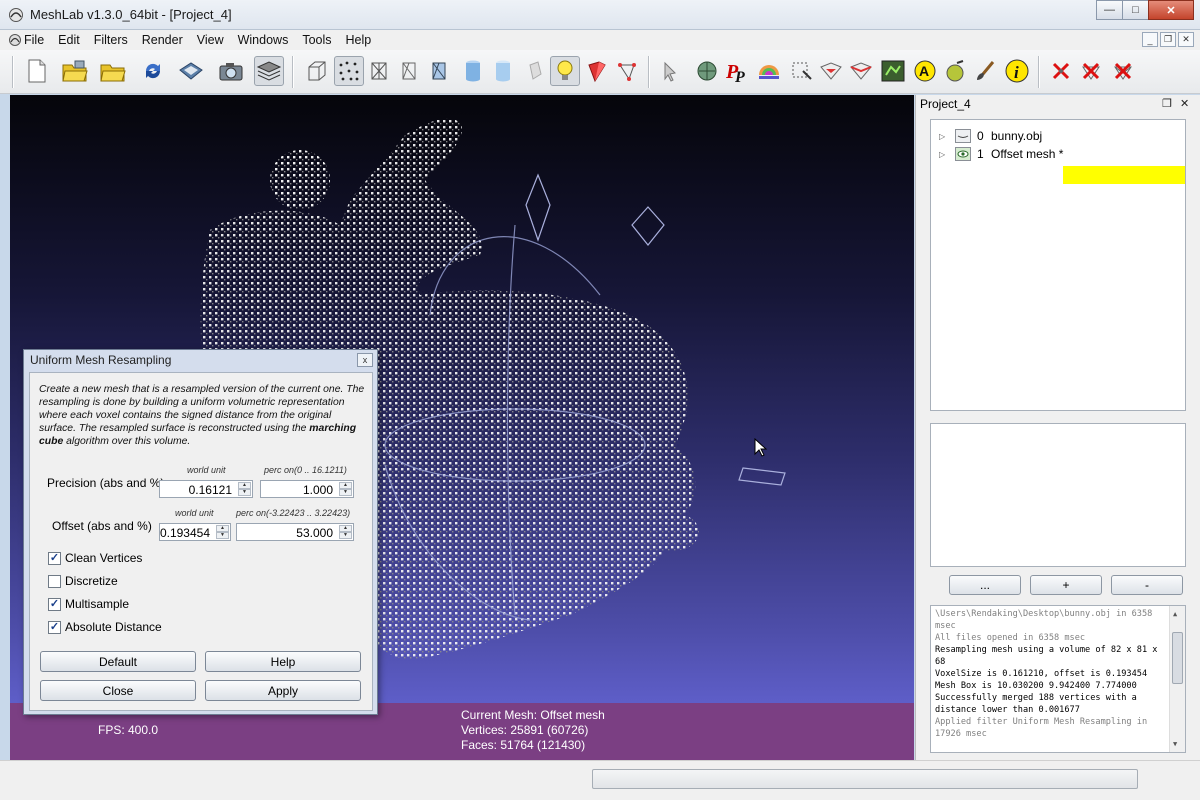  Describe the element at coordinates (1184, 103) in the screenshot. I see `dock-close-icon: ✕` at that location.